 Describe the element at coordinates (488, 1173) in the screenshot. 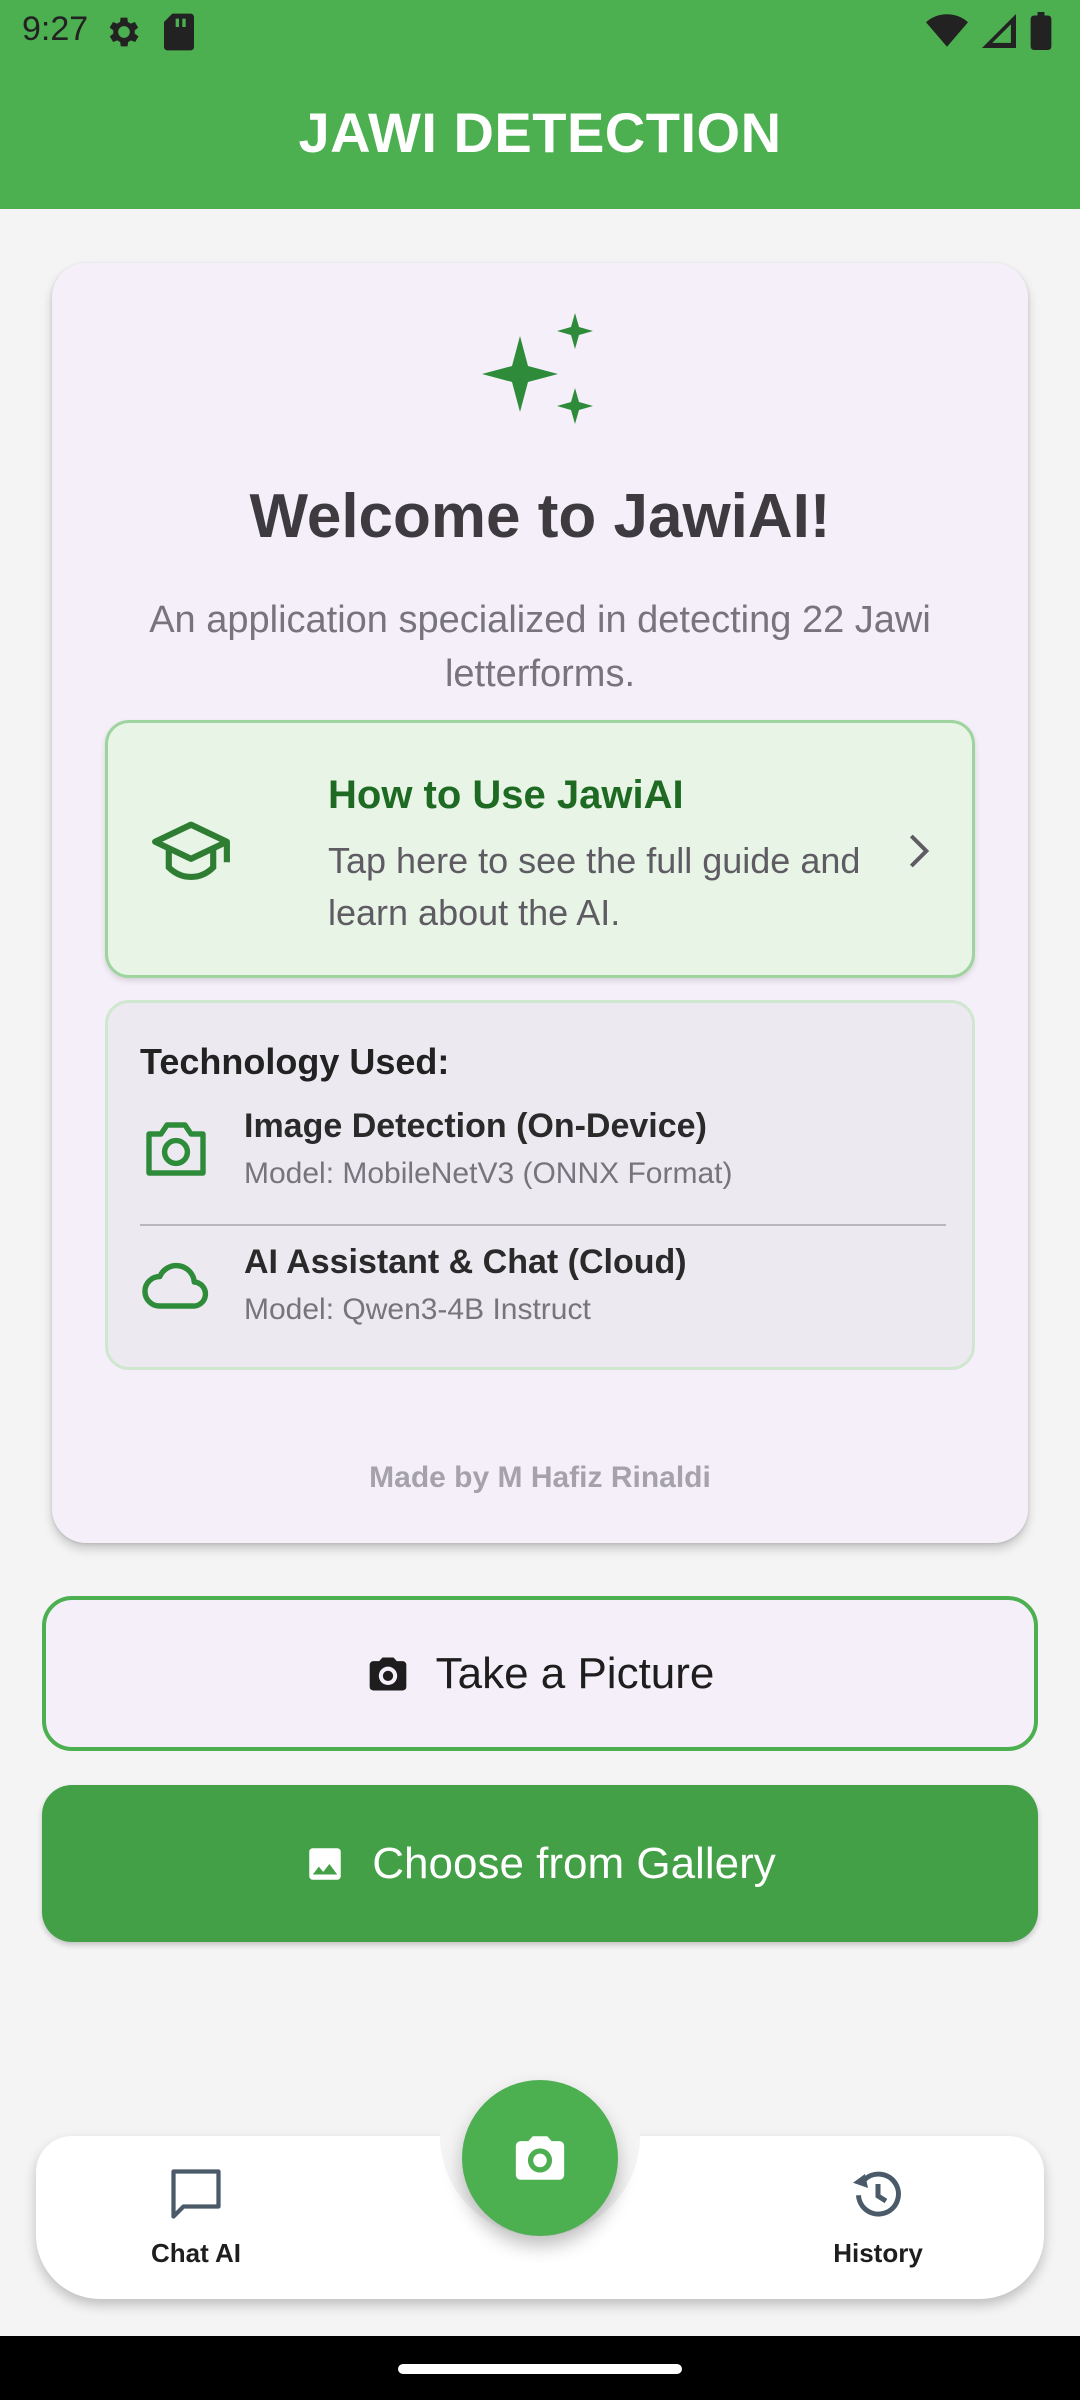

I see `tech-item-model: Model: MobileNetV3 (ONNX Format)` at that location.